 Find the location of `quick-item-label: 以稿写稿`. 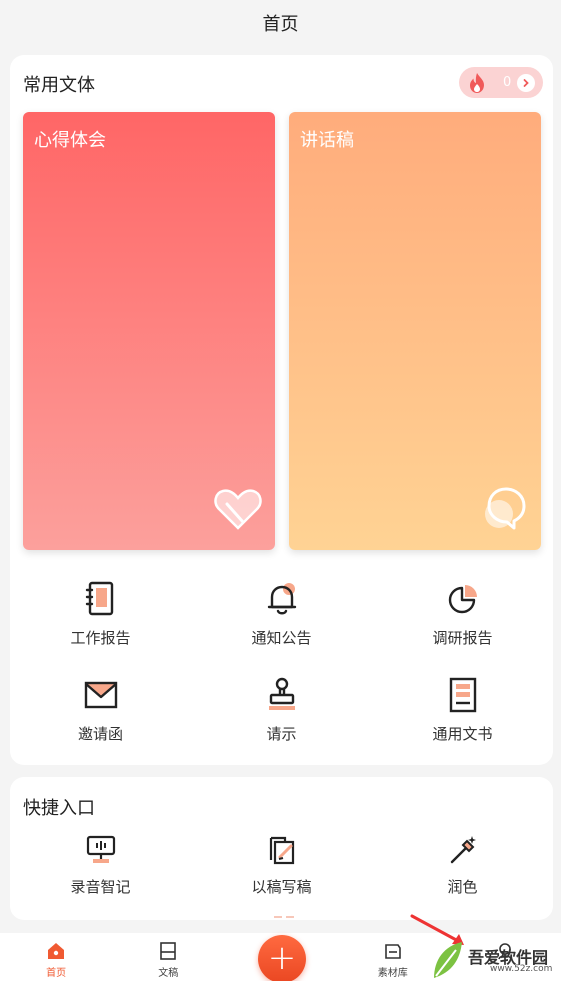

quick-item-label: 以稿写稿 is located at coordinates (281, 887).